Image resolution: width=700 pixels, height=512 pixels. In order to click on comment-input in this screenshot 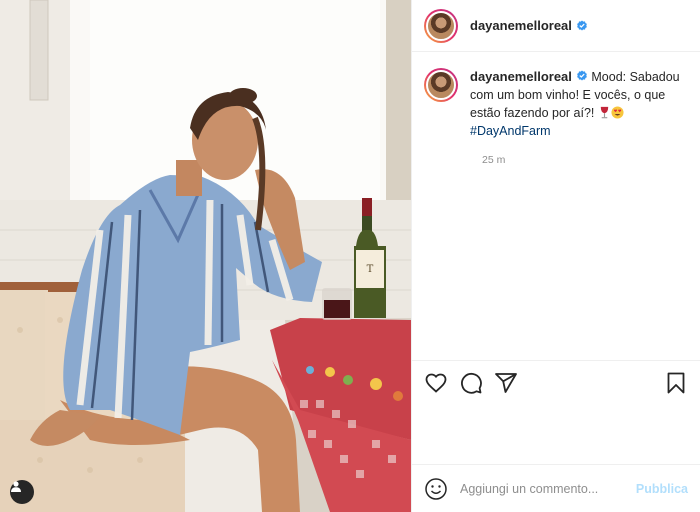, I will do `click(548, 488)`.